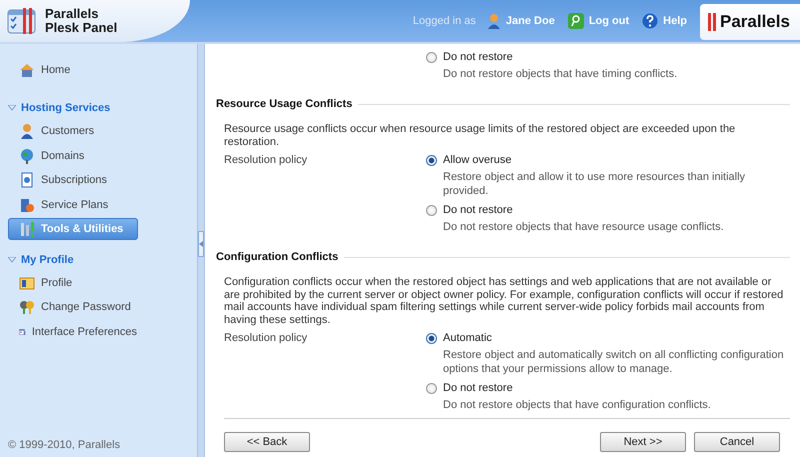 Image resolution: width=800 pixels, height=457 pixels. What do you see at coordinates (73, 70) in the screenshot?
I see `home-link: Home` at bounding box center [73, 70].